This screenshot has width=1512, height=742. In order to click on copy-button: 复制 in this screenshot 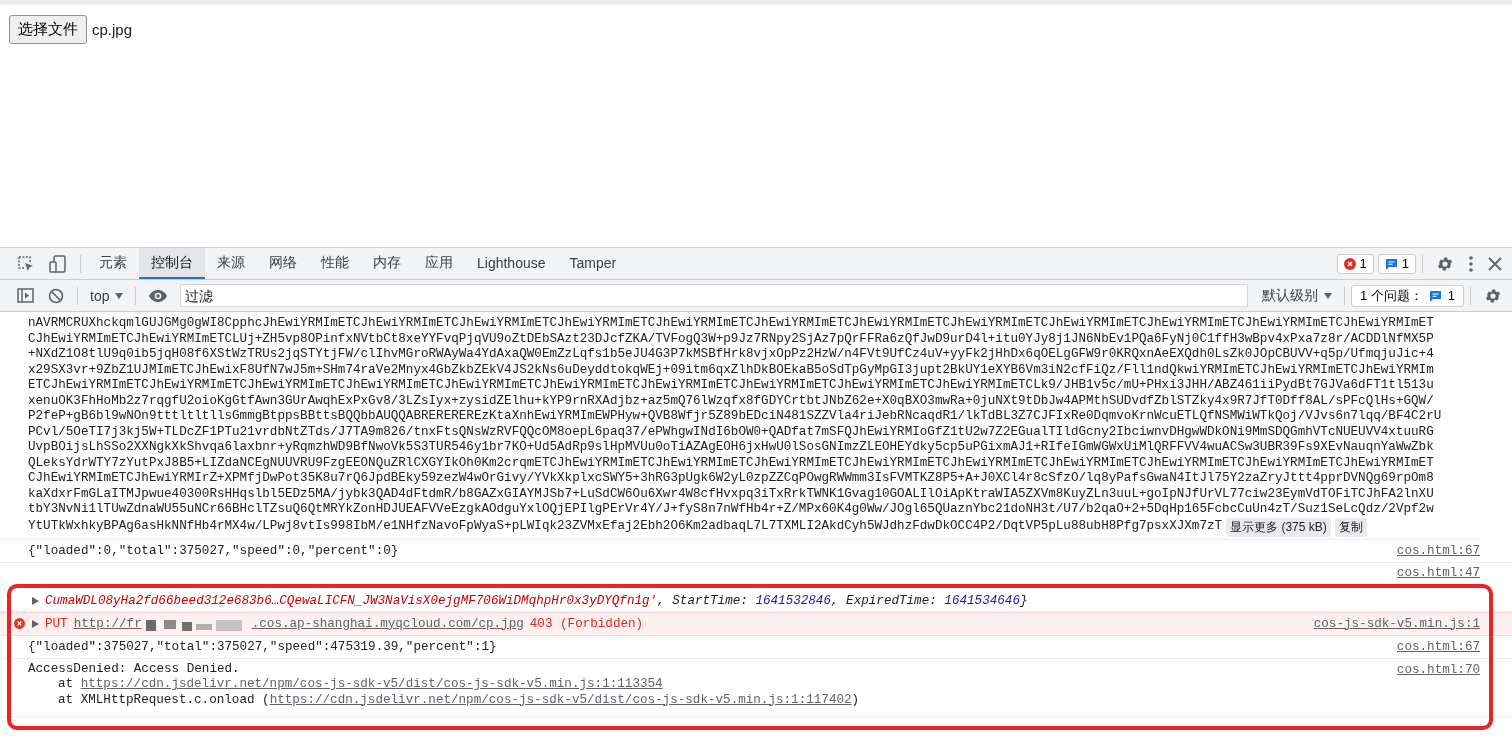, I will do `click(1350, 527)`.